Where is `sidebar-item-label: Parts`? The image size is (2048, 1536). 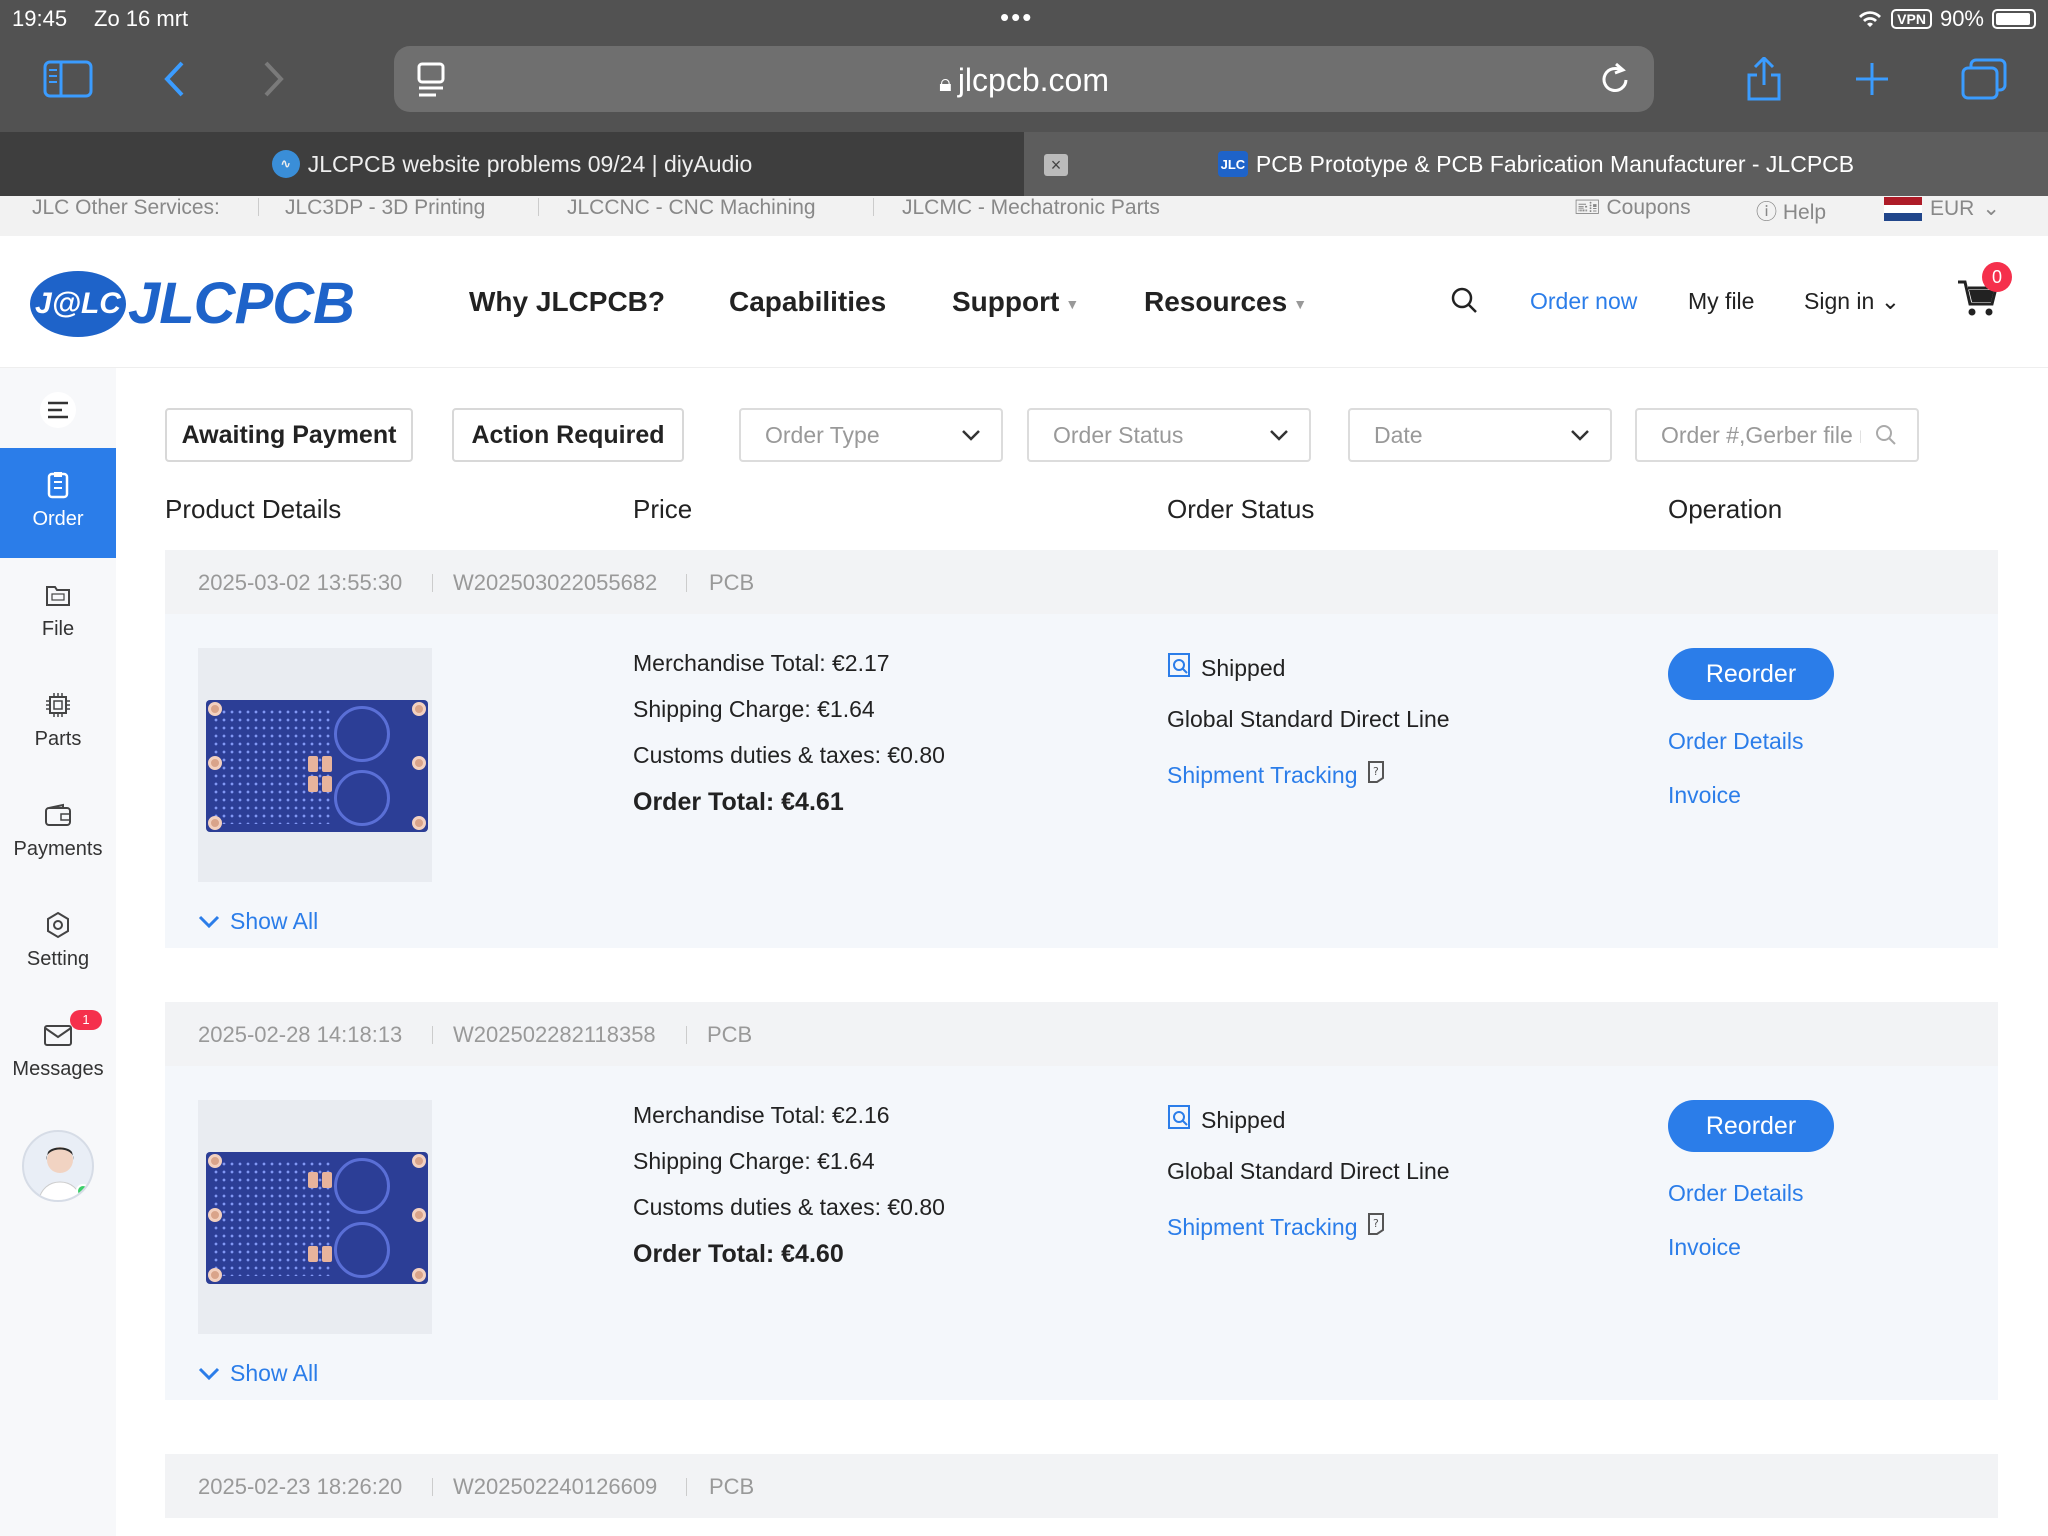 sidebar-item-label: Parts is located at coordinates (58, 739).